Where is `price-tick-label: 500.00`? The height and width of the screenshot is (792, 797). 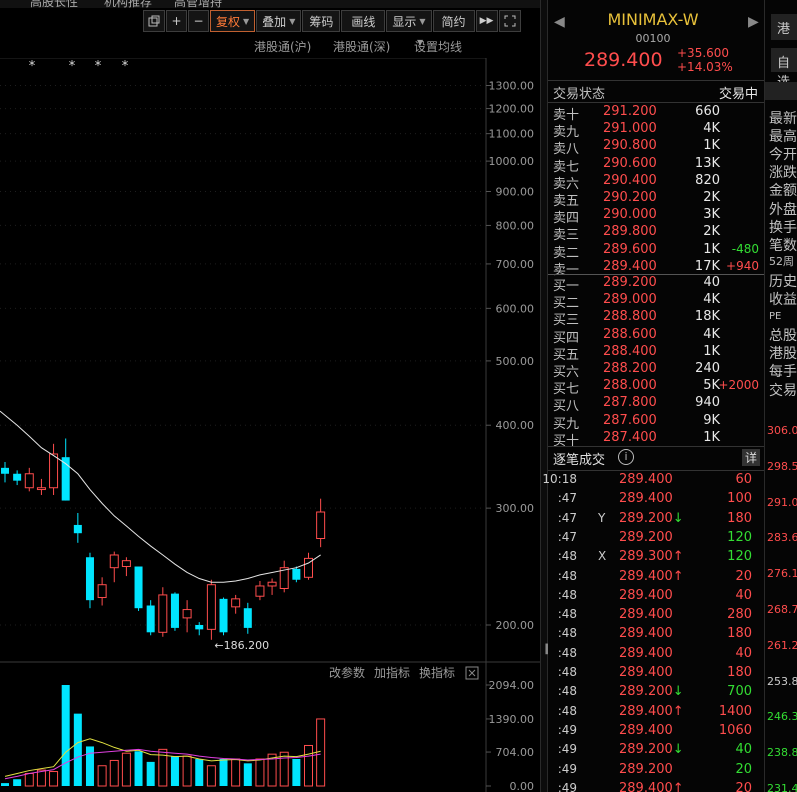 price-tick-label: 500.00 is located at coordinates (515, 361).